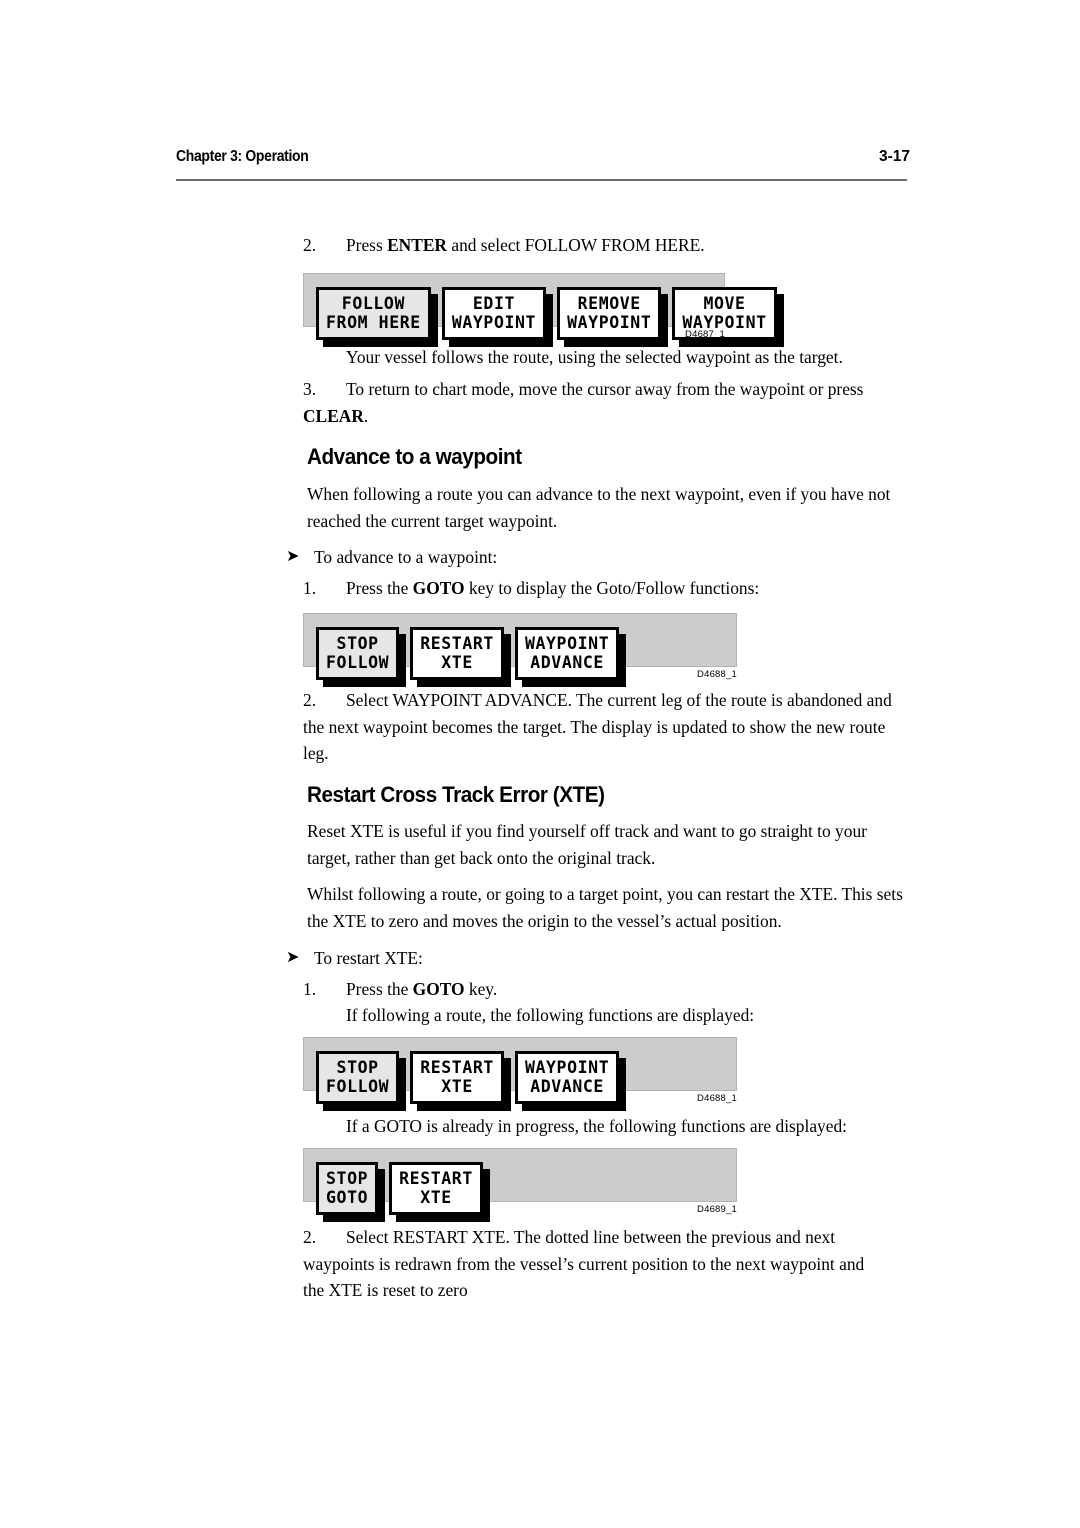 This screenshot has width=1080, height=1528. I want to click on step3-key-clear: CLEAR, so click(333, 415).